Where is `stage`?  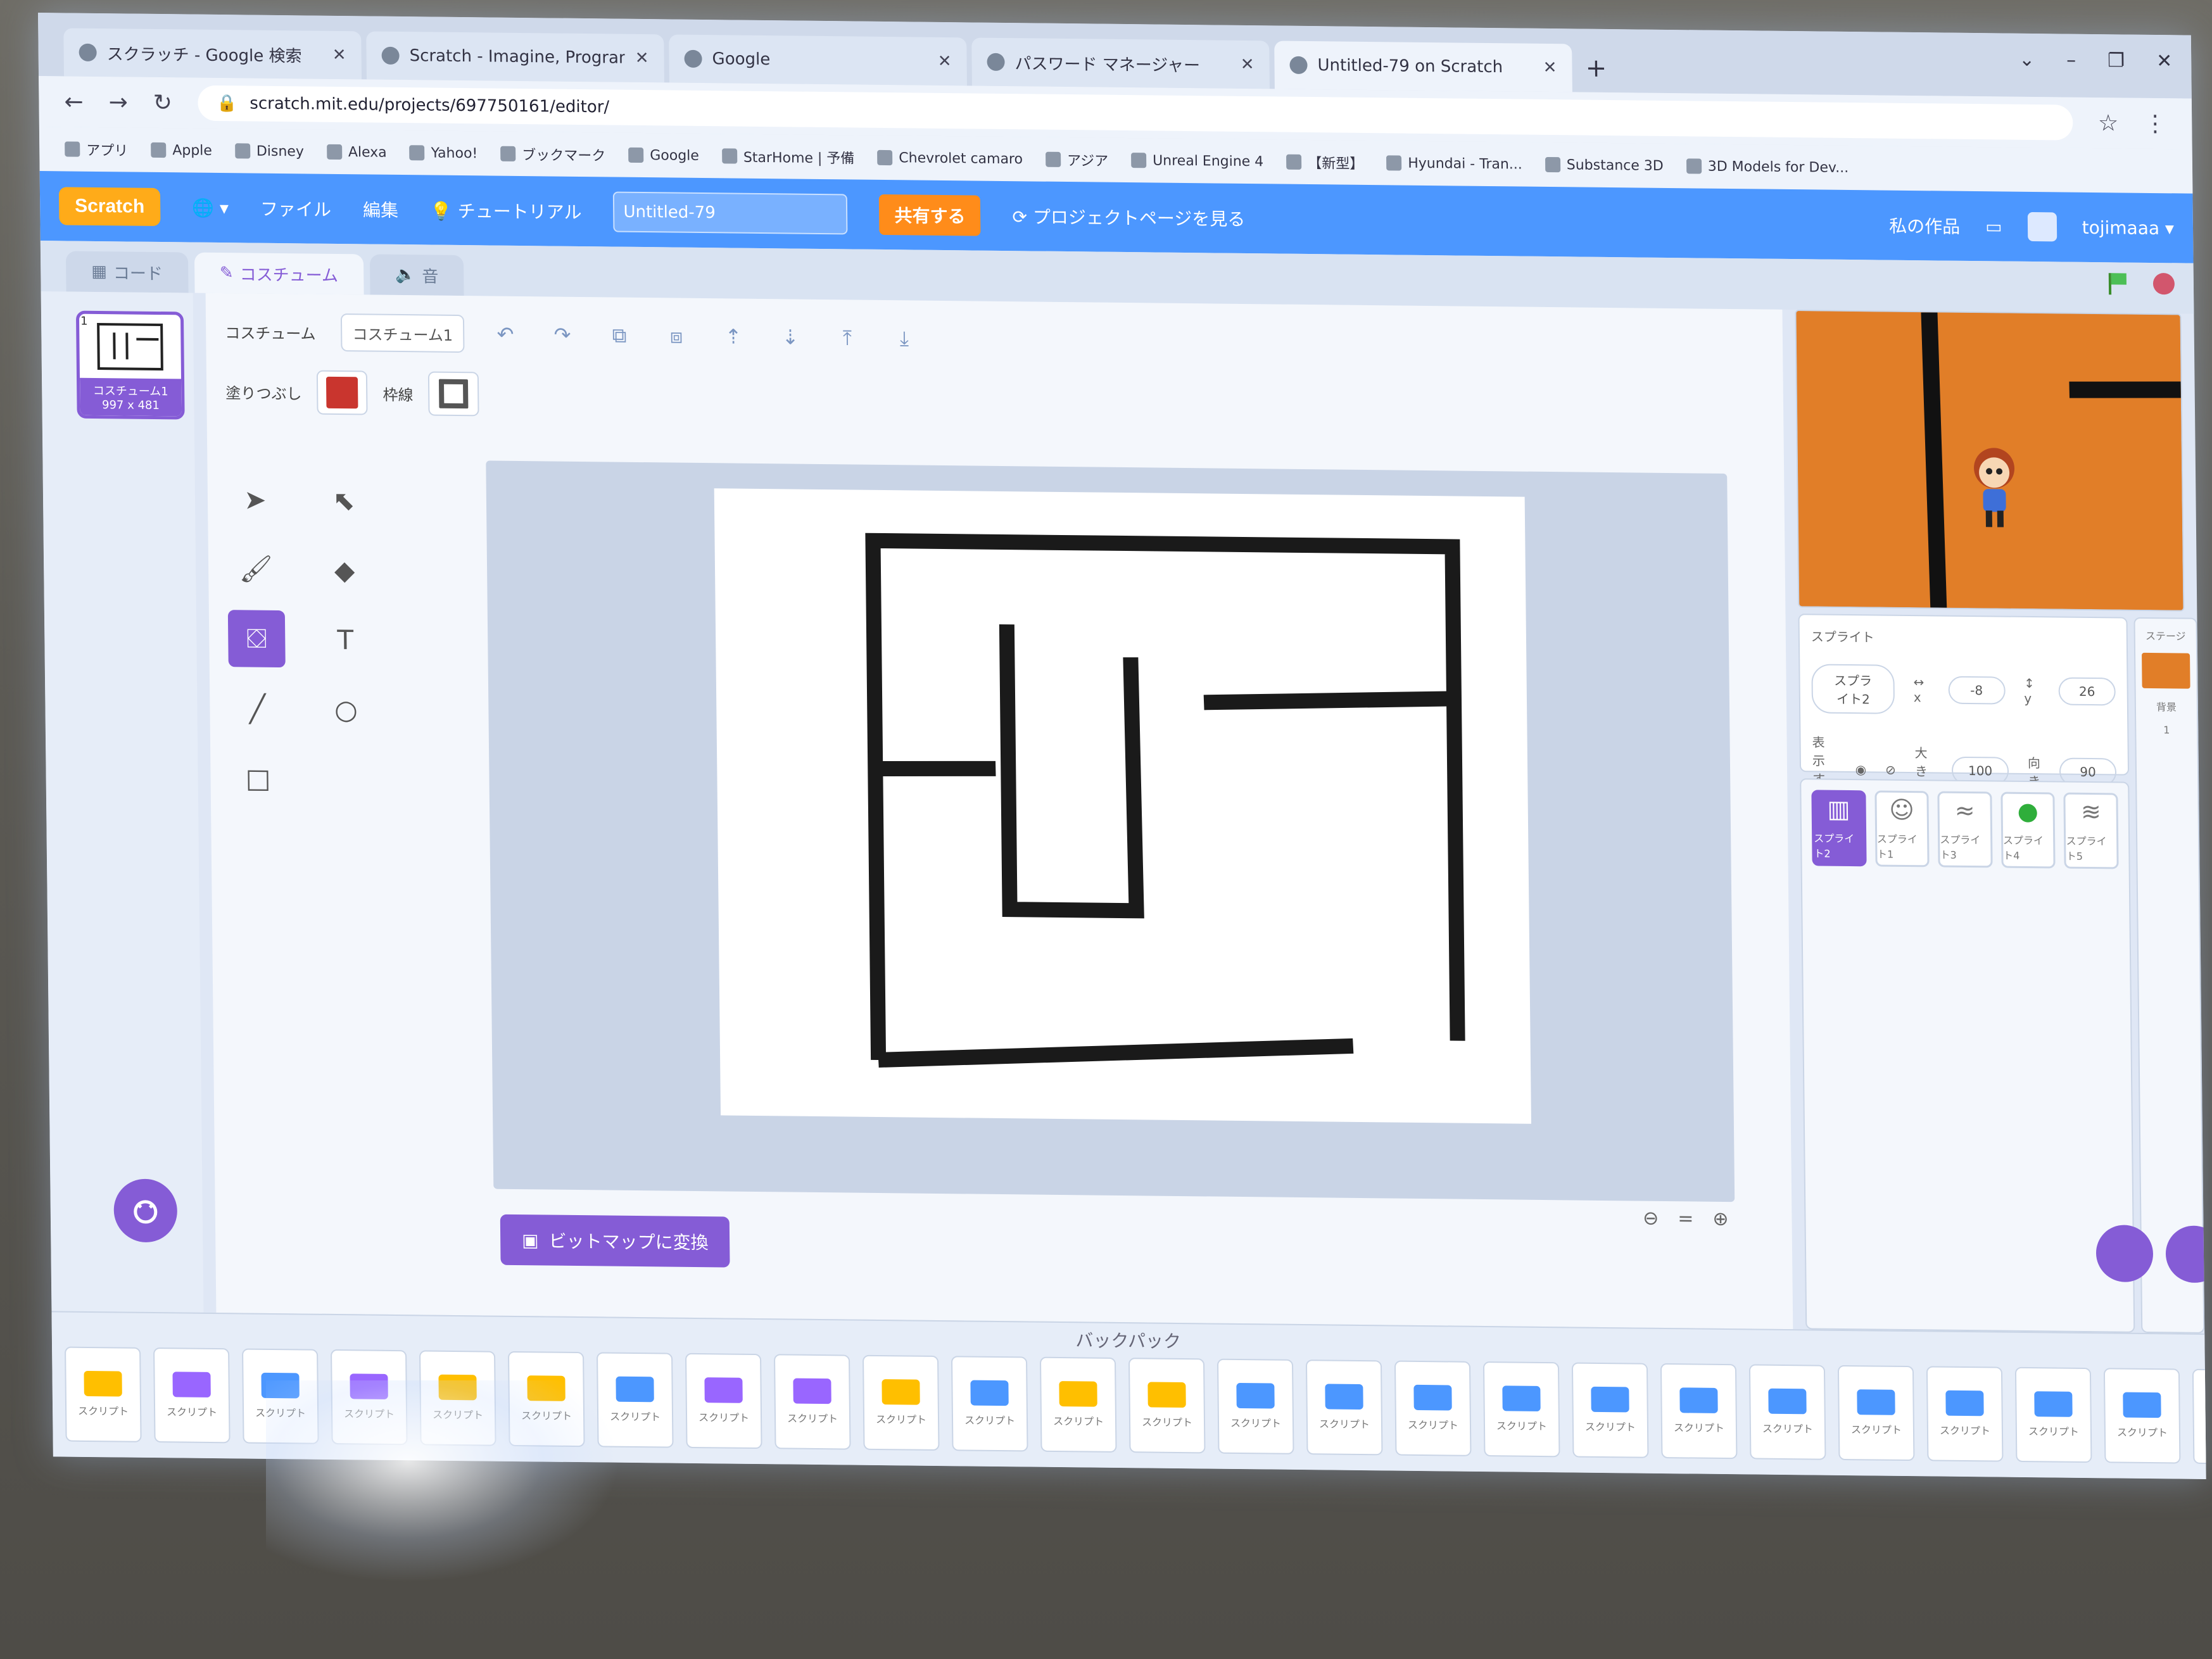 stage is located at coordinates (1990, 461).